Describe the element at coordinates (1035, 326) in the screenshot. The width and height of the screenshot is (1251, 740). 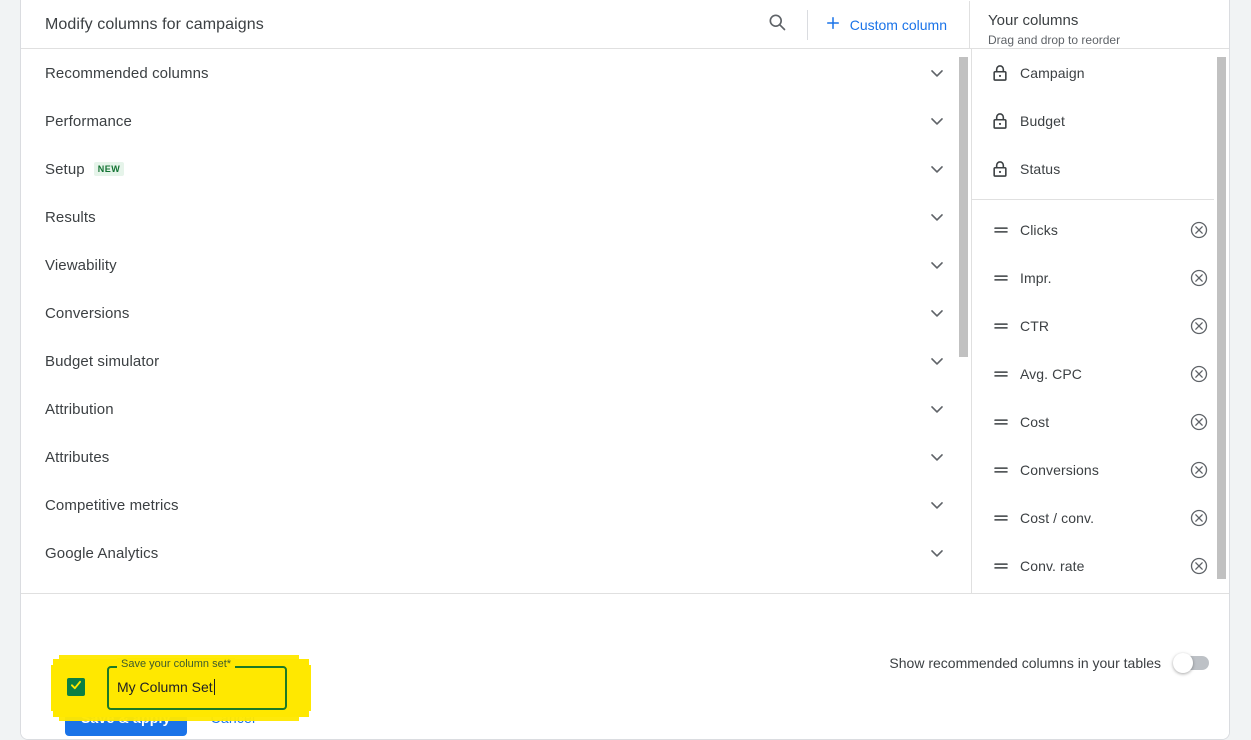
I see `column-label: CTR` at that location.